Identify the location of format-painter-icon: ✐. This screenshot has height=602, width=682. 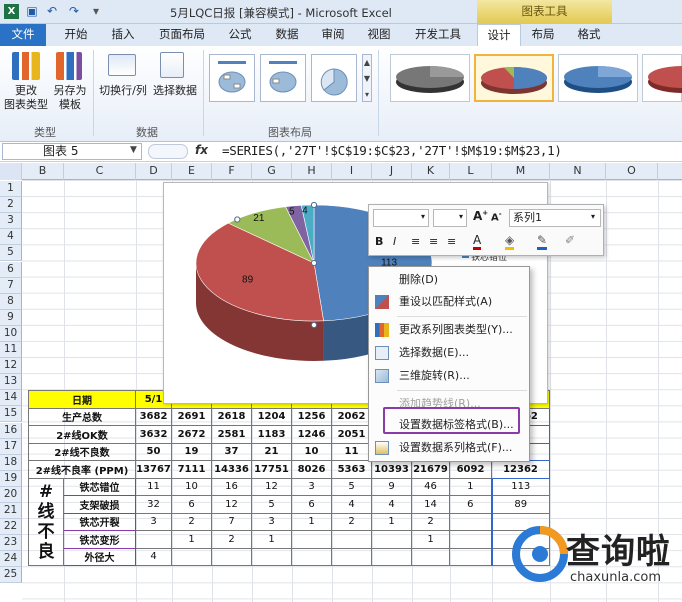
(570, 240).